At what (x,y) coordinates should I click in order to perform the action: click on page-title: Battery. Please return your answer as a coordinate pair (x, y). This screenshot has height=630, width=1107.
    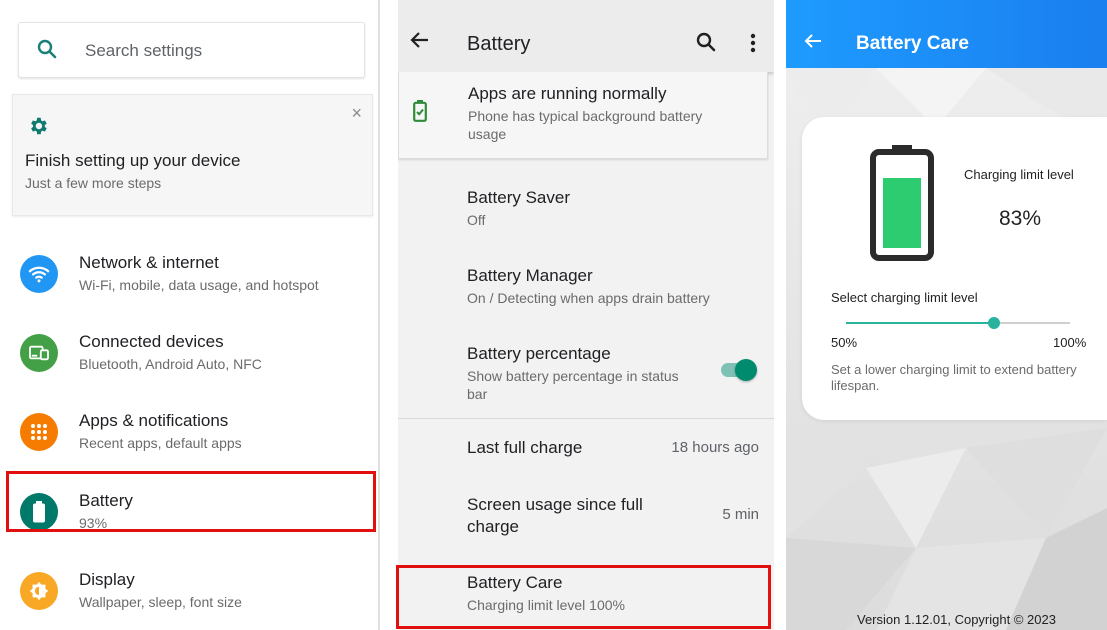
    Looking at the image, I should click on (499, 44).